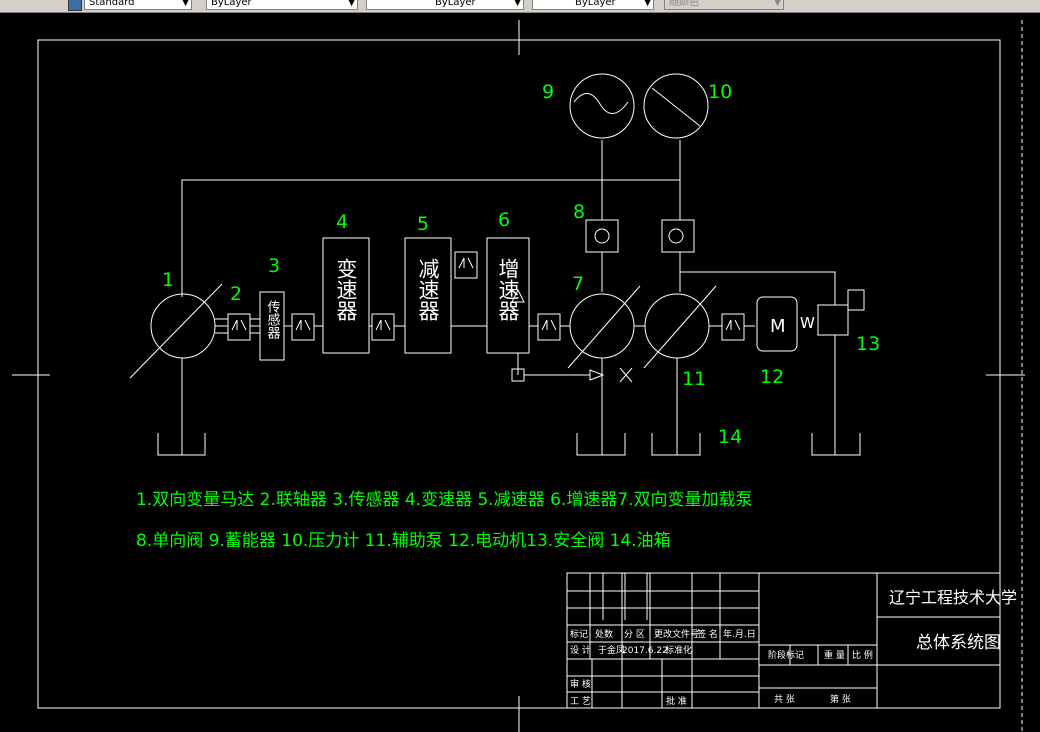 The width and height of the screenshot is (1040, 732). I want to click on label-12: 12, so click(772, 377).